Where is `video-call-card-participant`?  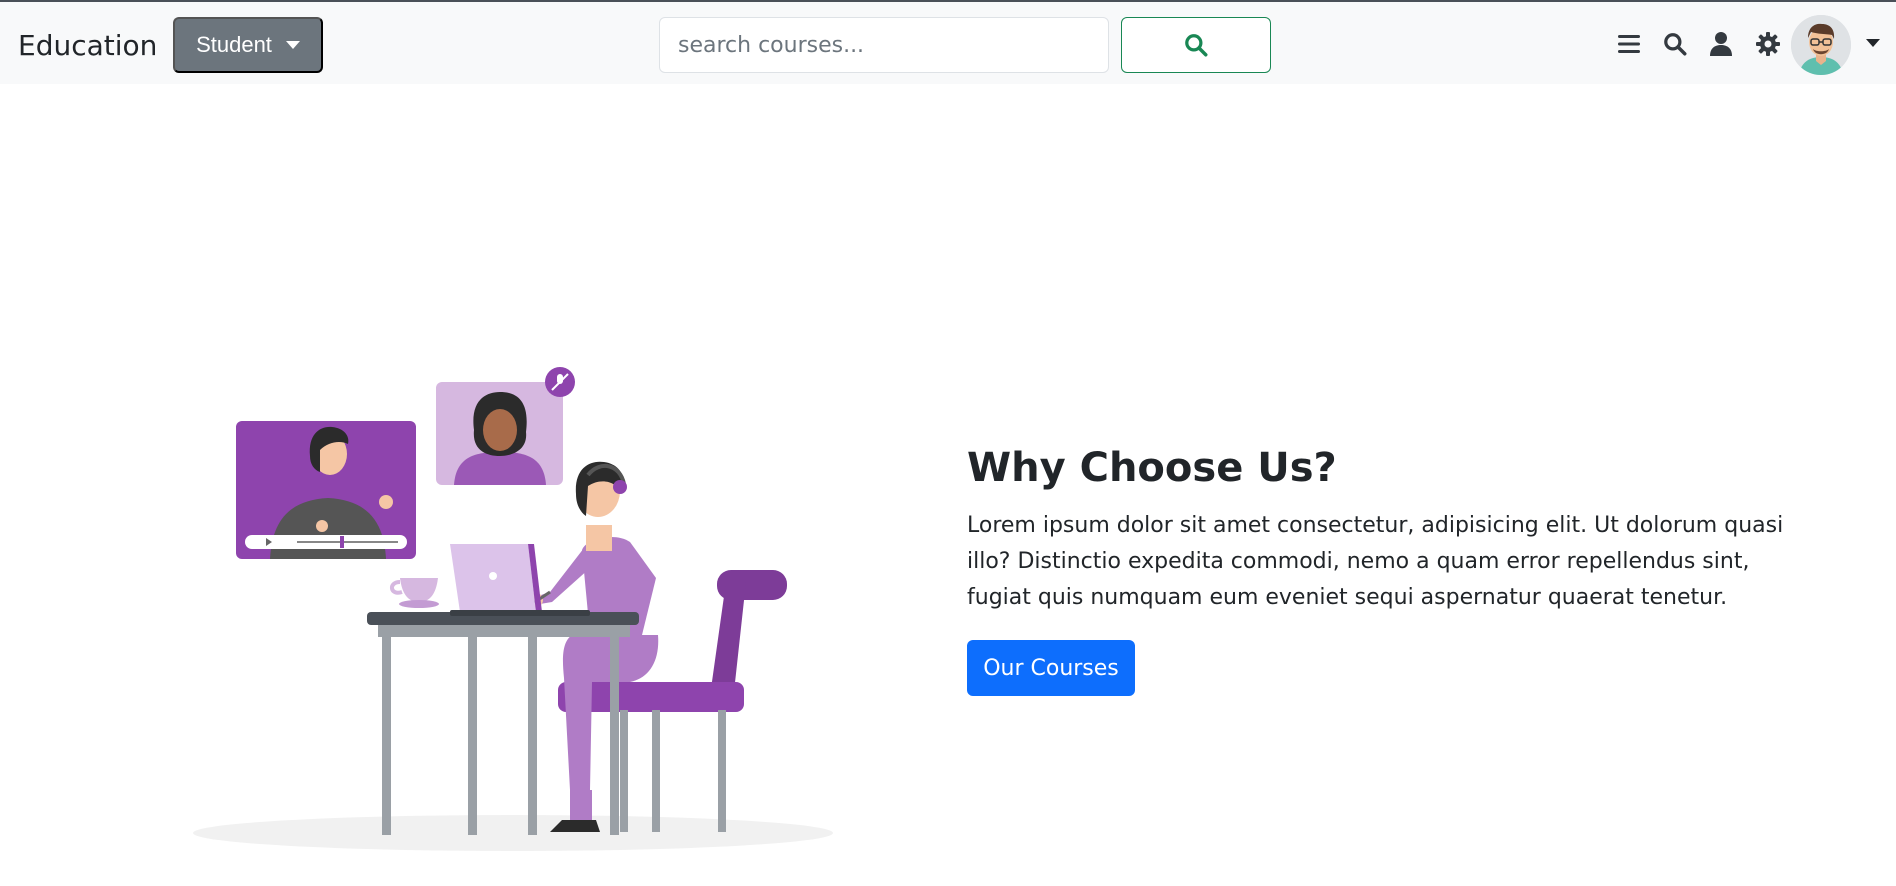 video-call-card-participant is located at coordinates (505, 426).